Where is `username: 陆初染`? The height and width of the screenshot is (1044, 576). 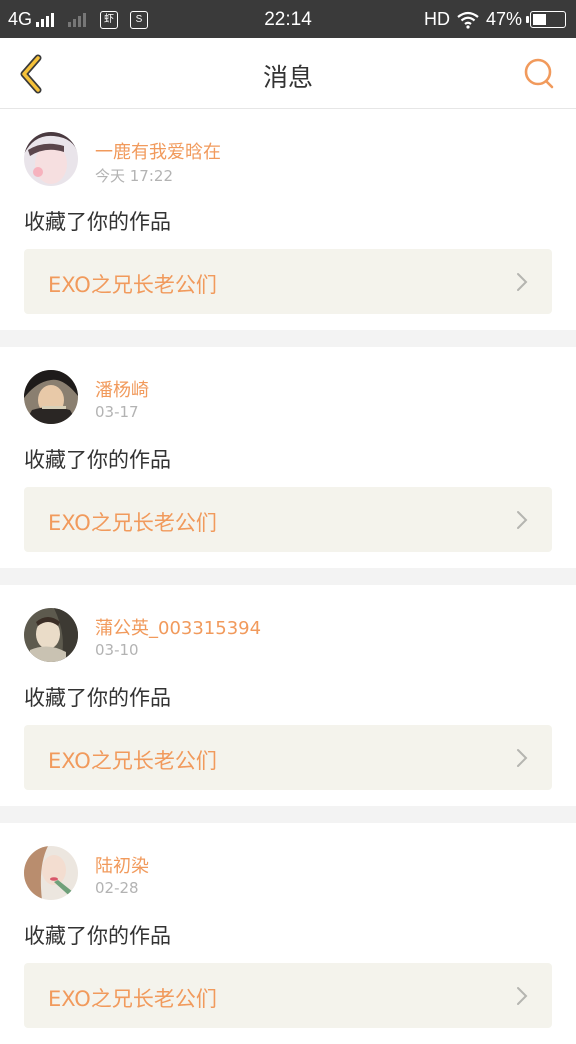
username: 陆初染 is located at coordinates (122, 865).